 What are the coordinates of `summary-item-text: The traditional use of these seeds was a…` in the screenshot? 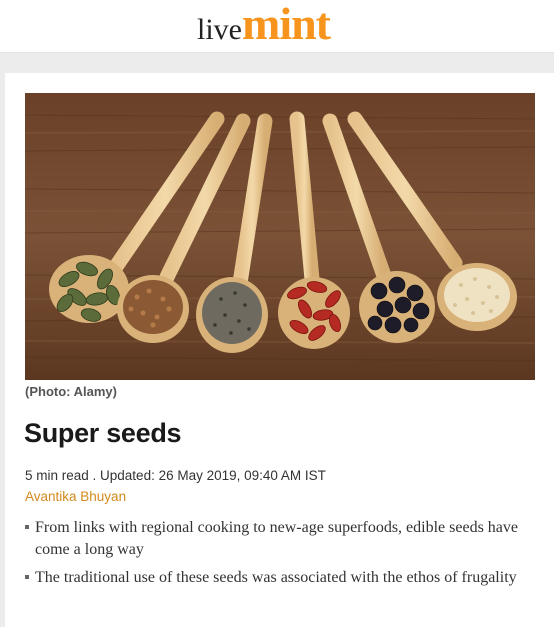 It's located at (276, 577).